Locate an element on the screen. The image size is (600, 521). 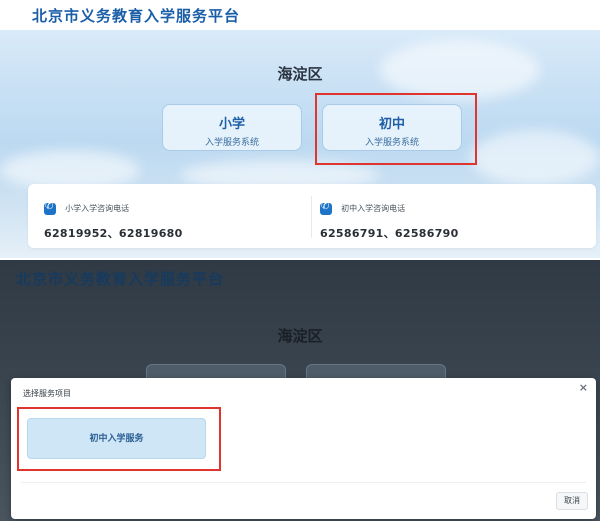
modal-title: 选择服务项目 is located at coordinates (47, 393).